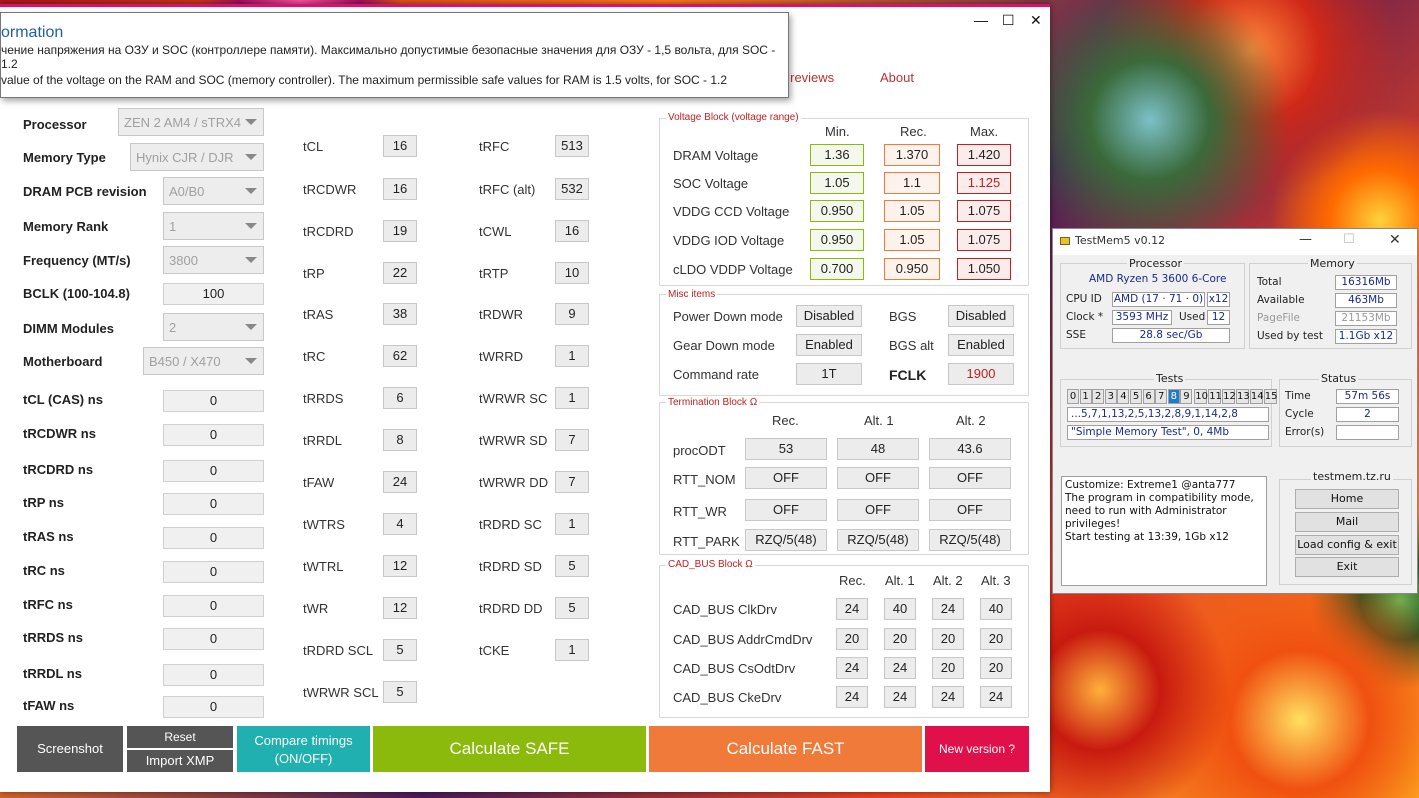 The image size is (1419, 798). Describe the element at coordinates (180, 737) in the screenshot. I see `reset-button: Reset` at that location.